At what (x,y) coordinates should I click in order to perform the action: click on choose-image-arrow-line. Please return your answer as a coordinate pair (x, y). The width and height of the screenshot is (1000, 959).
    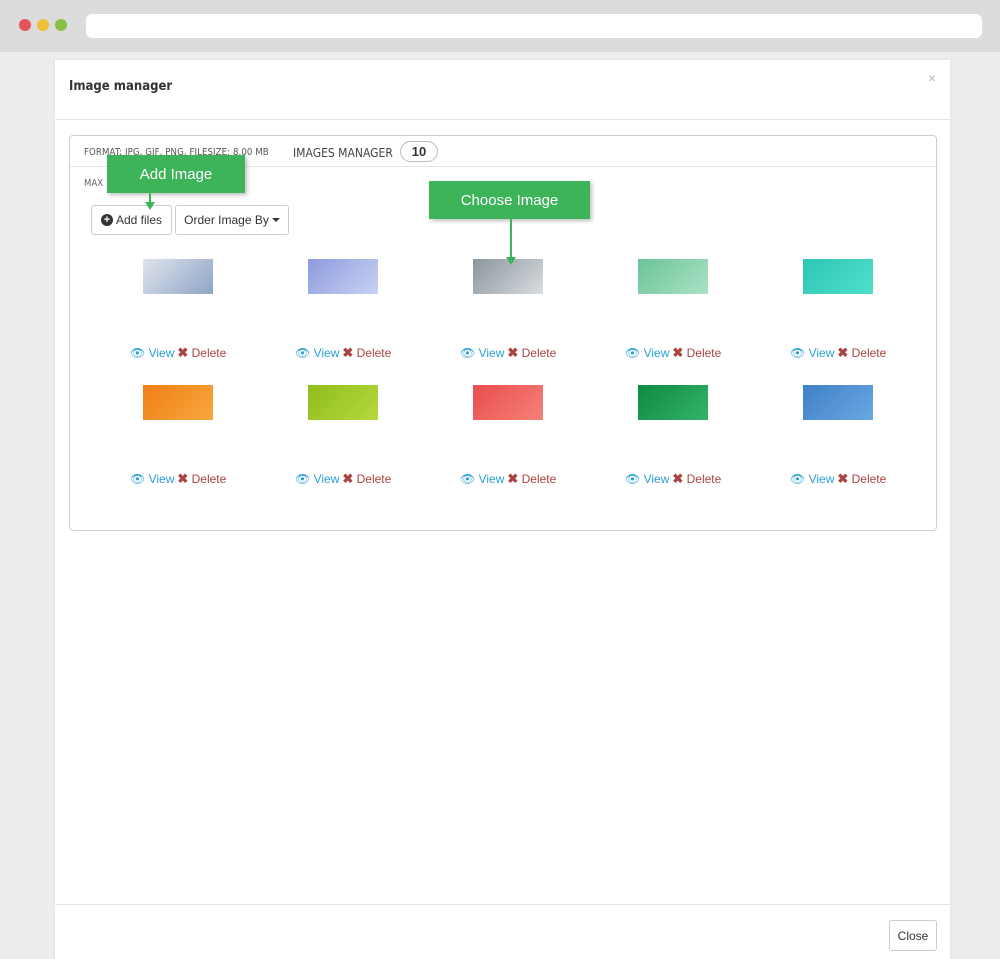
    Looking at the image, I should click on (511, 238).